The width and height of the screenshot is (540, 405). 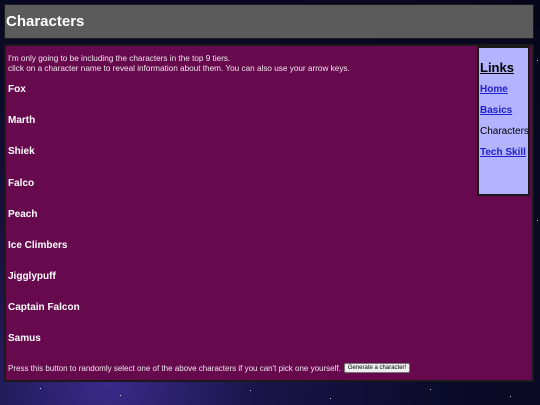 What do you see at coordinates (22, 214) in the screenshot?
I see `character-peach: Peach` at bounding box center [22, 214].